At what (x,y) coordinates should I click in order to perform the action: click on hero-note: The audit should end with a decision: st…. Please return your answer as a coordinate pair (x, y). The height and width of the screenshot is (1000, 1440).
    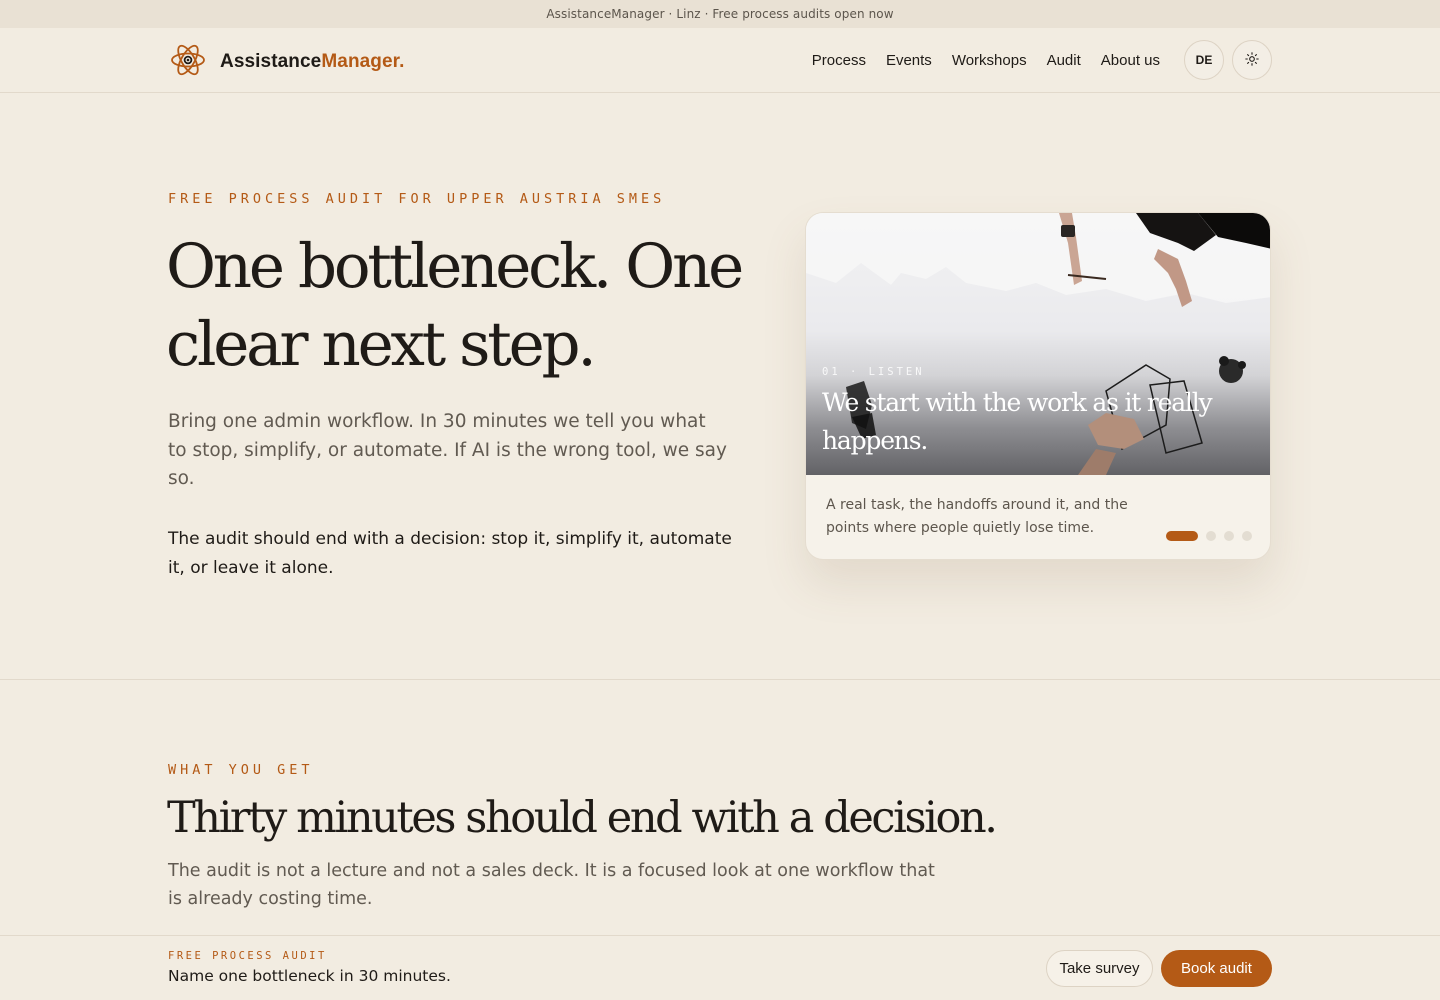
    Looking at the image, I should click on (450, 553).